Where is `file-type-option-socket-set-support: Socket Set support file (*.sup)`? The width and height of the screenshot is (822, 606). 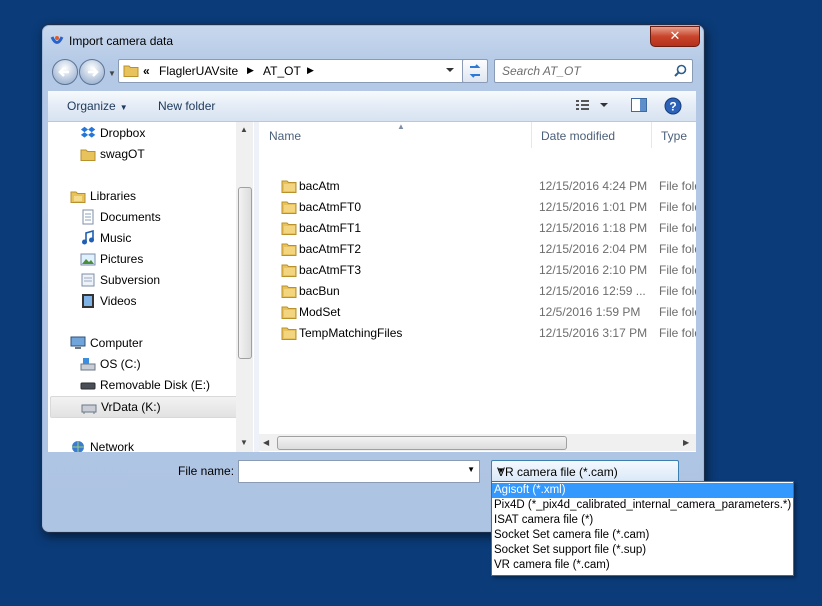 file-type-option-socket-set-support: Socket Set support file (*.sup) is located at coordinates (642, 550).